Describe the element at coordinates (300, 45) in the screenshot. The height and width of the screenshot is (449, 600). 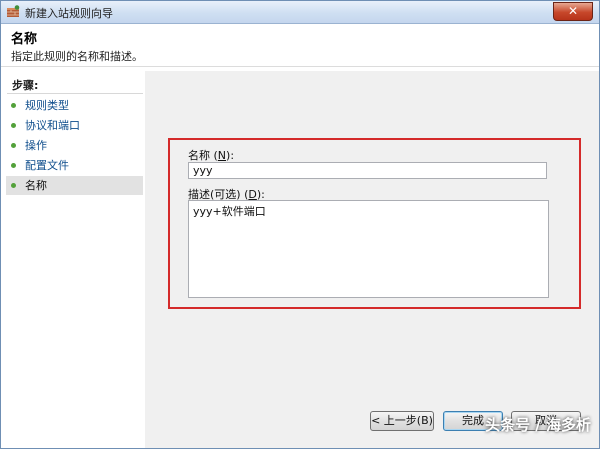
I see `wizard-header: 名称 指定此规则的名称和描述。` at that location.